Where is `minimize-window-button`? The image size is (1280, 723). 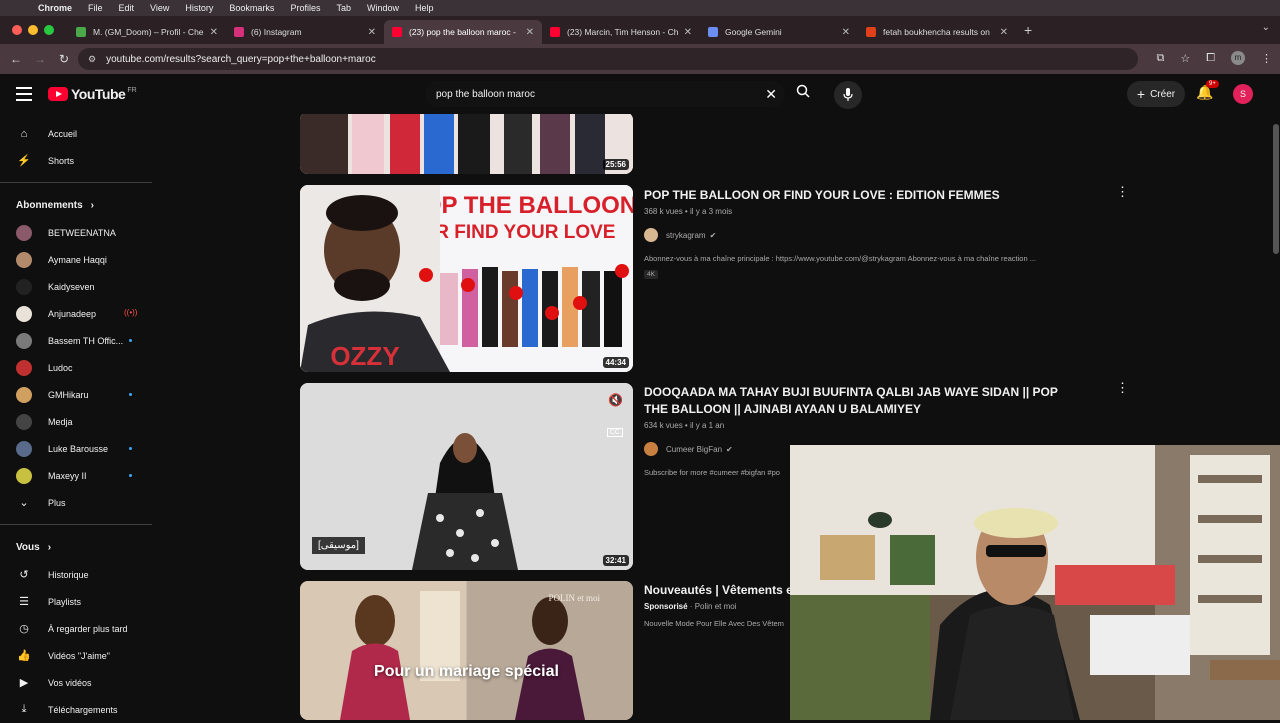 minimize-window-button is located at coordinates (33, 30).